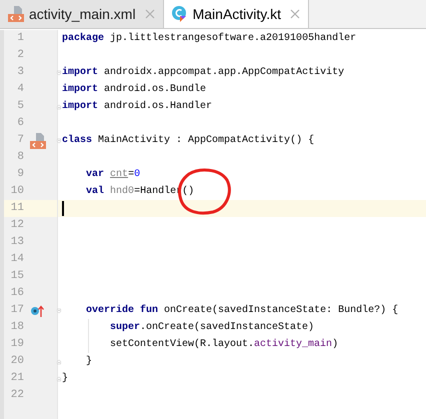 The width and height of the screenshot is (426, 419). Describe the element at coordinates (17, 396) in the screenshot. I see `line-number: 22` at that location.